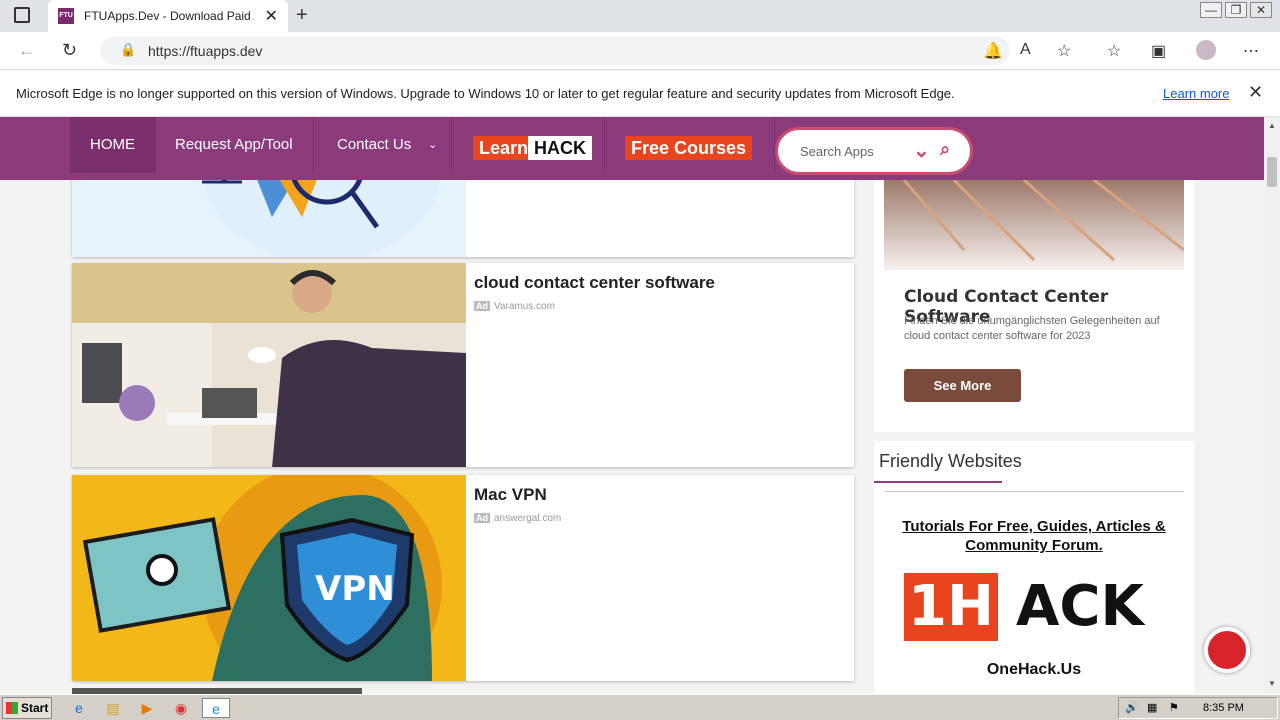 This screenshot has height=720, width=1280. I want to click on ad-title: cloud contact center software, so click(594, 283).